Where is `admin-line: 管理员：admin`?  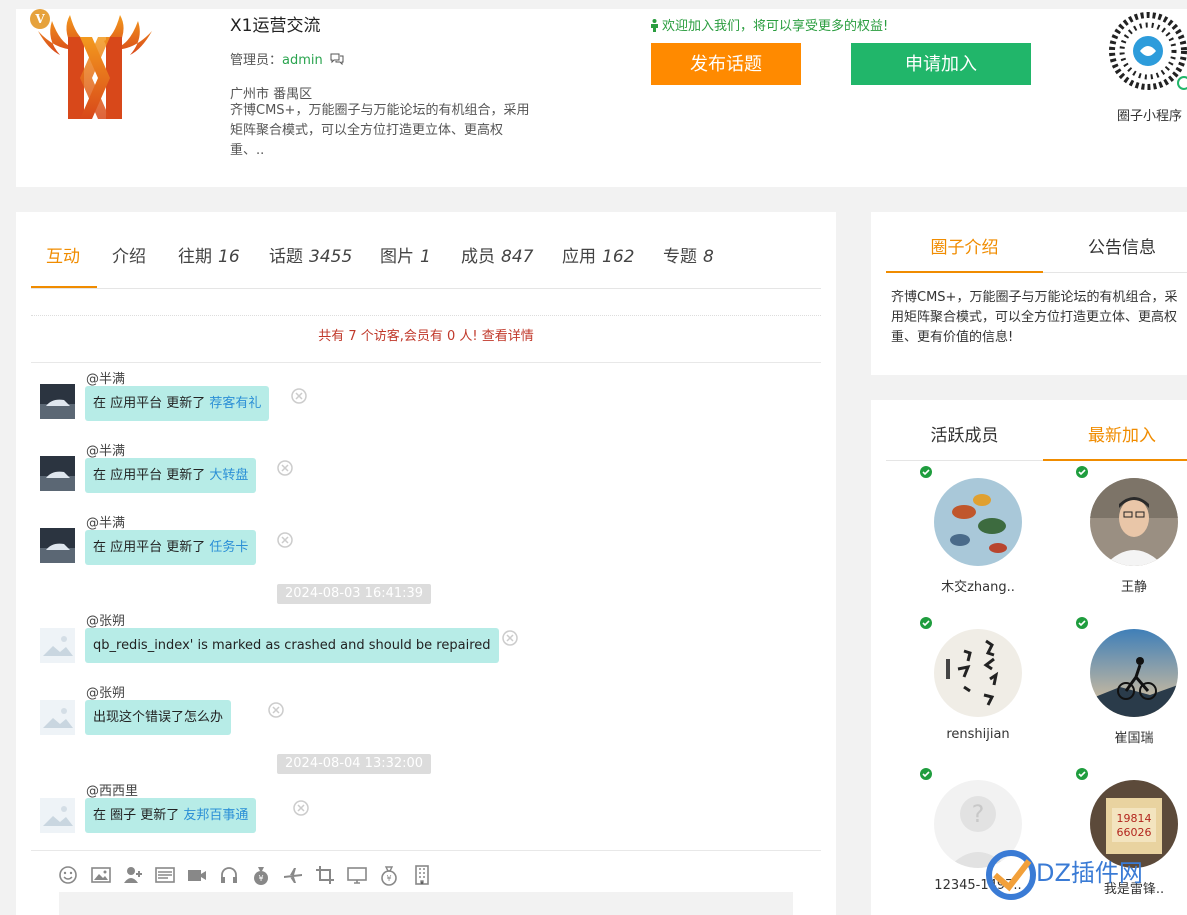 admin-line: 管理员：admin is located at coordinates (287, 58).